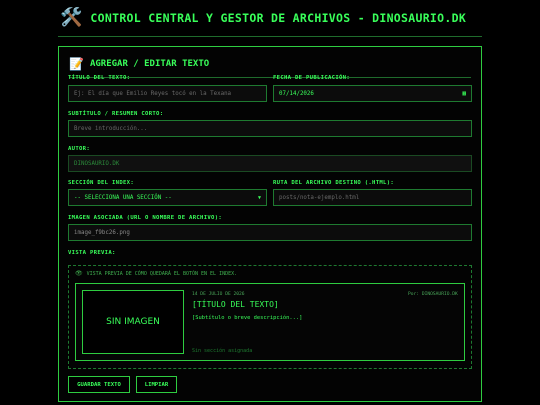 Image resolution: width=540 pixels, height=405 pixels. I want to click on memo-icon: 📝, so click(76, 64).